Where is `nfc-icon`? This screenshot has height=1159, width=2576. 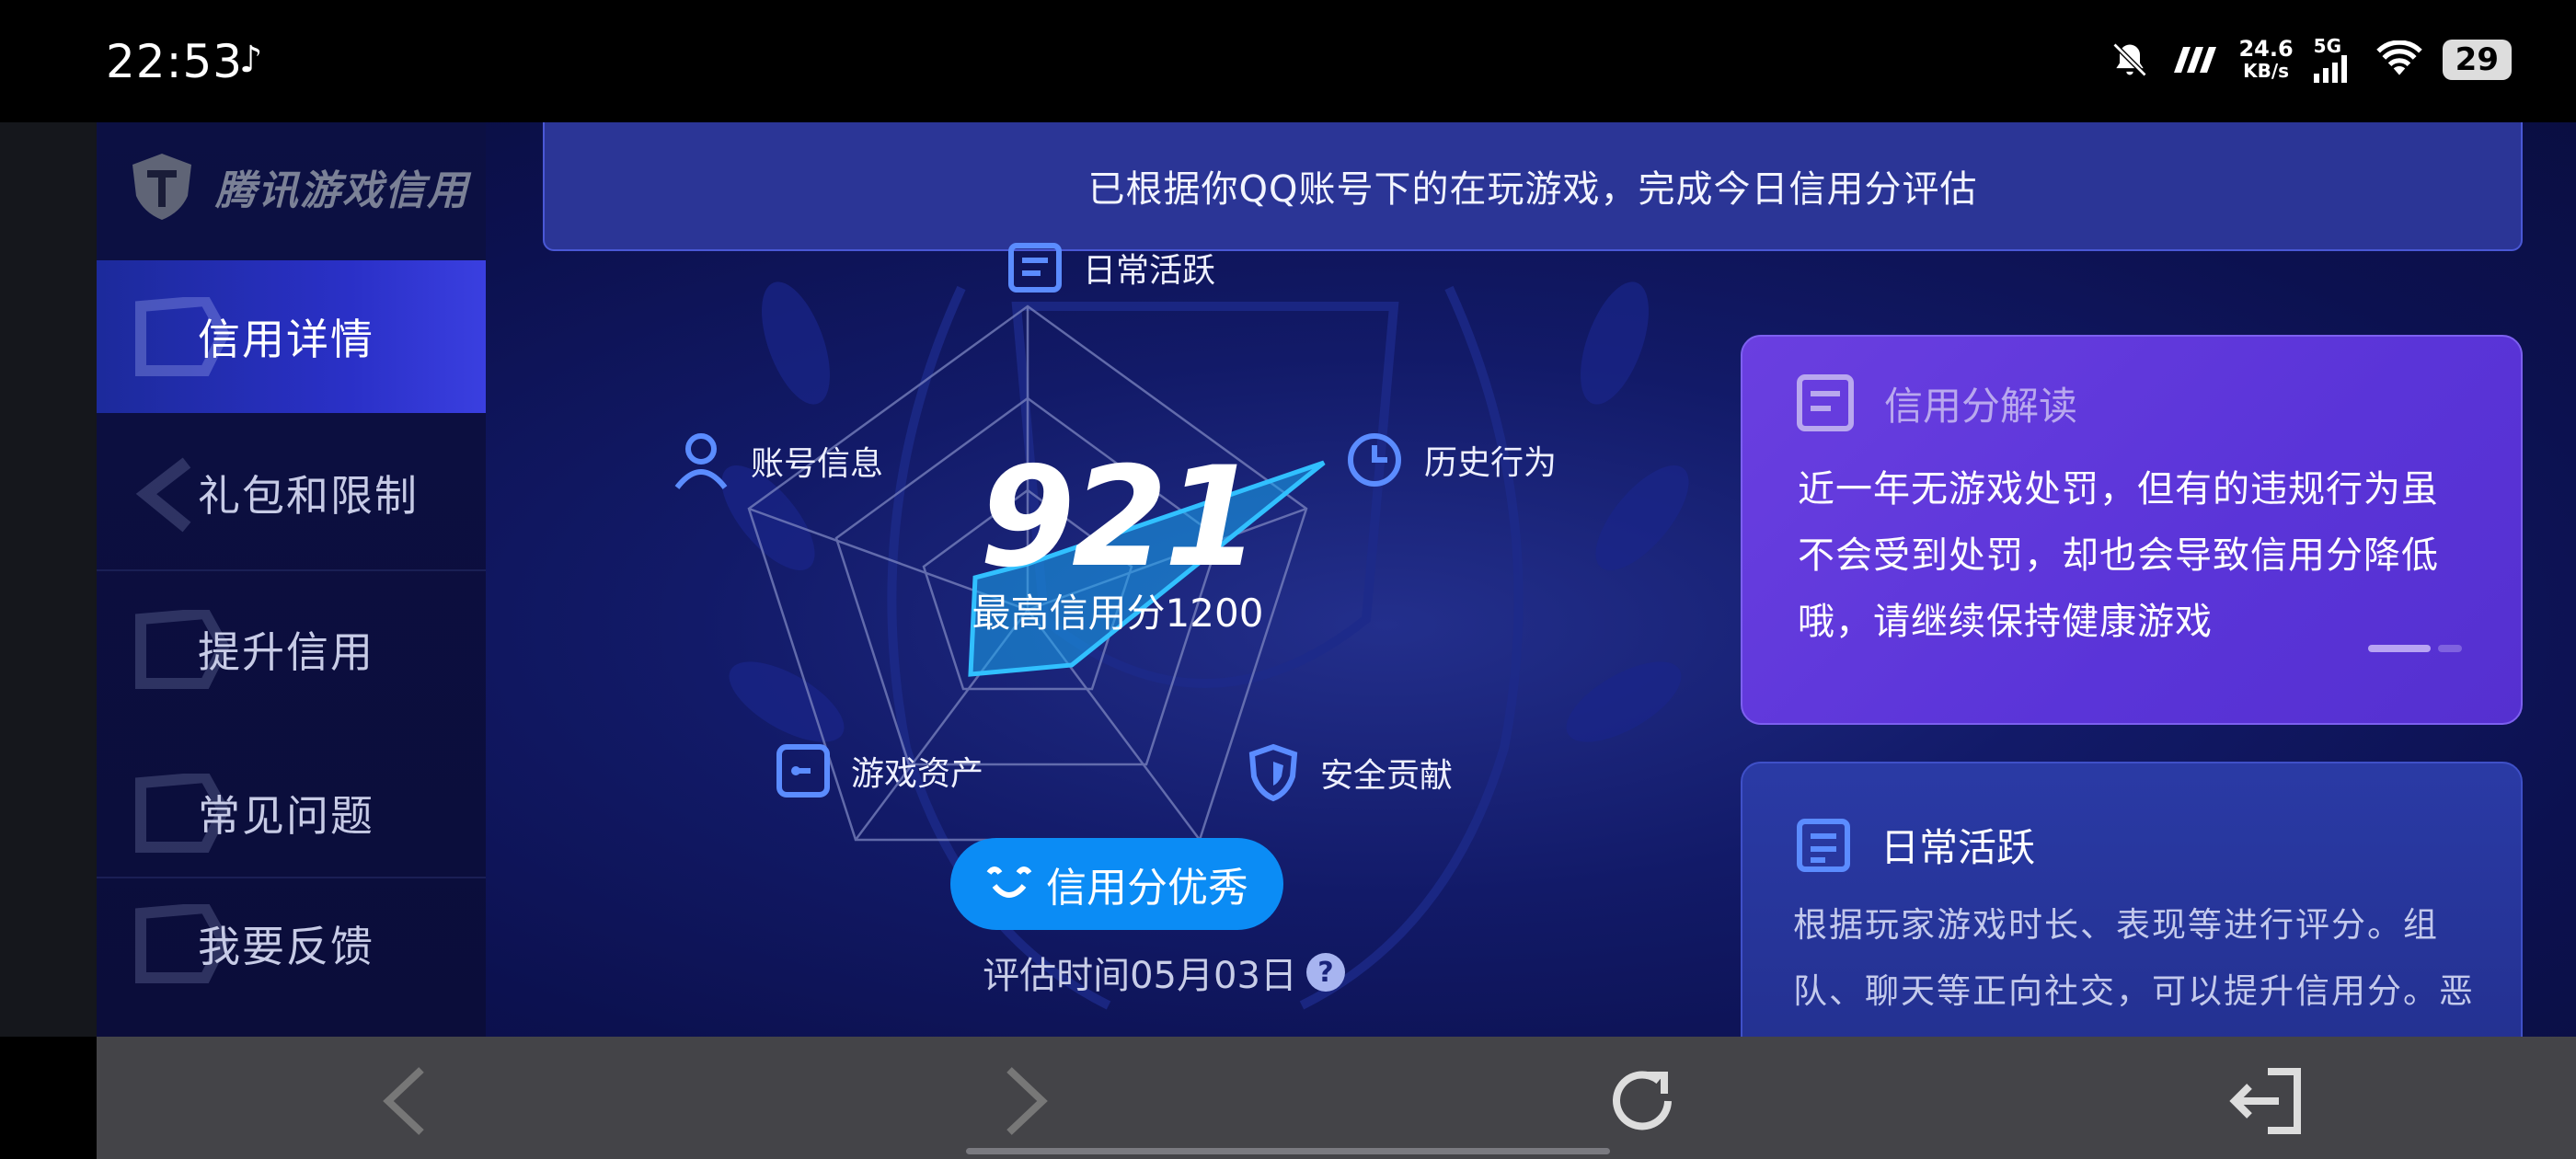 nfc-icon is located at coordinates (2195, 60).